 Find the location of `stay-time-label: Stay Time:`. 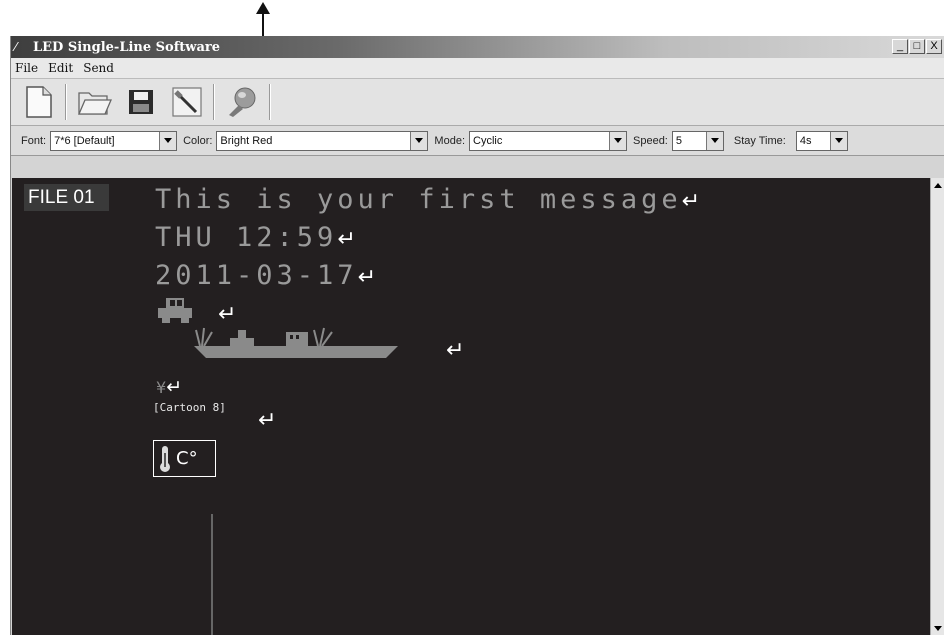

stay-time-label: Stay Time: is located at coordinates (759, 140).